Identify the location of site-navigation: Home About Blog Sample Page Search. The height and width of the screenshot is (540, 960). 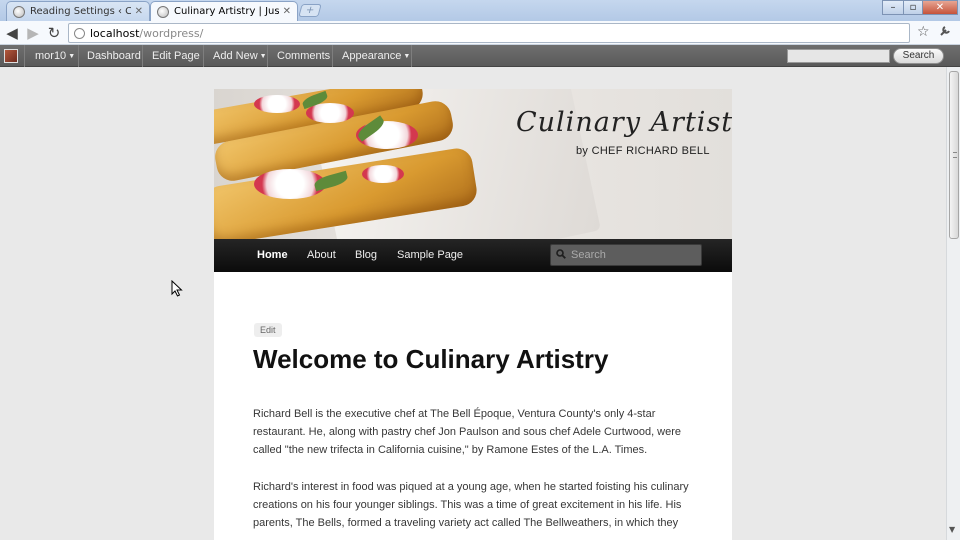
(473, 255).